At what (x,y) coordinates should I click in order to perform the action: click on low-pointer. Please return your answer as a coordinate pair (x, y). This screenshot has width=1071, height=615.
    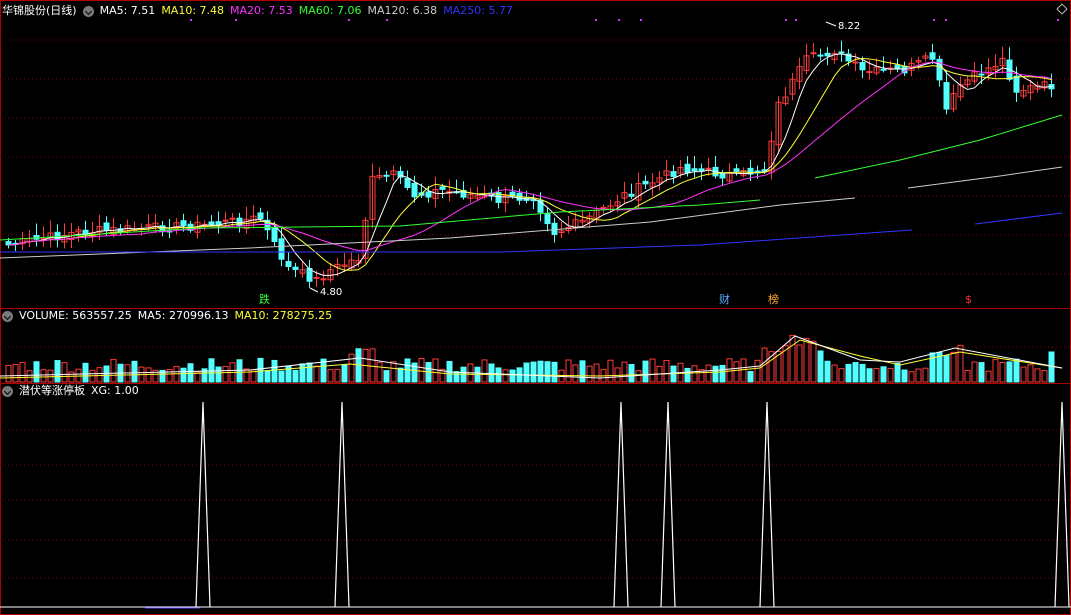
    Looking at the image, I should click on (314, 290).